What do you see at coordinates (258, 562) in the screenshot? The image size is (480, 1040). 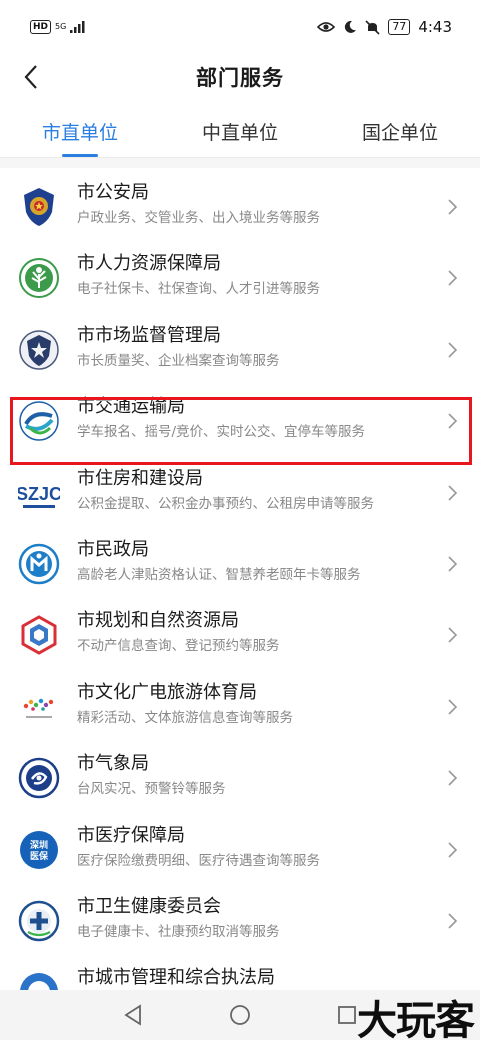 I see `item-text: 市民政局 高龄老人津贴资格认证、智慧养老颐年卡等服务` at bounding box center [258, 562].